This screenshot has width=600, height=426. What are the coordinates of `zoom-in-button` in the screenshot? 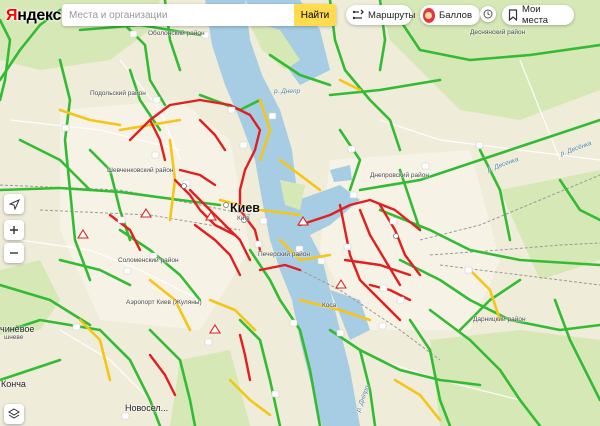 It's located at (14, 230).